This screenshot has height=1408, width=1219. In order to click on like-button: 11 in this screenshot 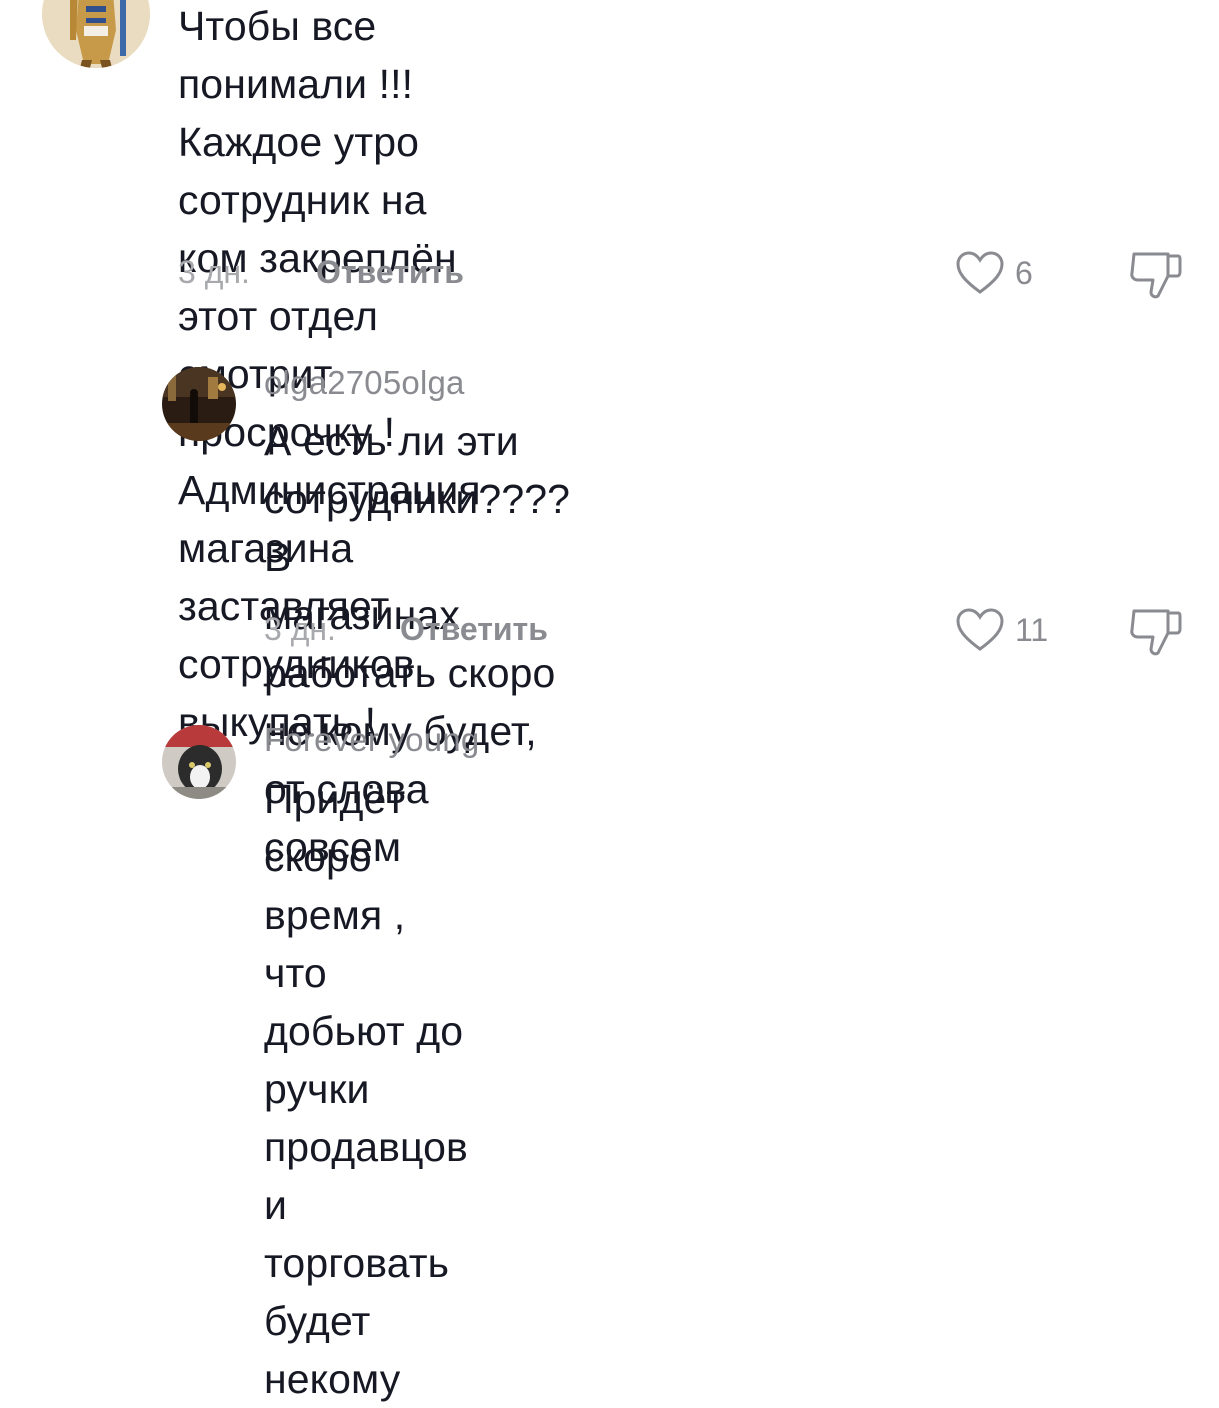, I will do `click(1001, 630)`.